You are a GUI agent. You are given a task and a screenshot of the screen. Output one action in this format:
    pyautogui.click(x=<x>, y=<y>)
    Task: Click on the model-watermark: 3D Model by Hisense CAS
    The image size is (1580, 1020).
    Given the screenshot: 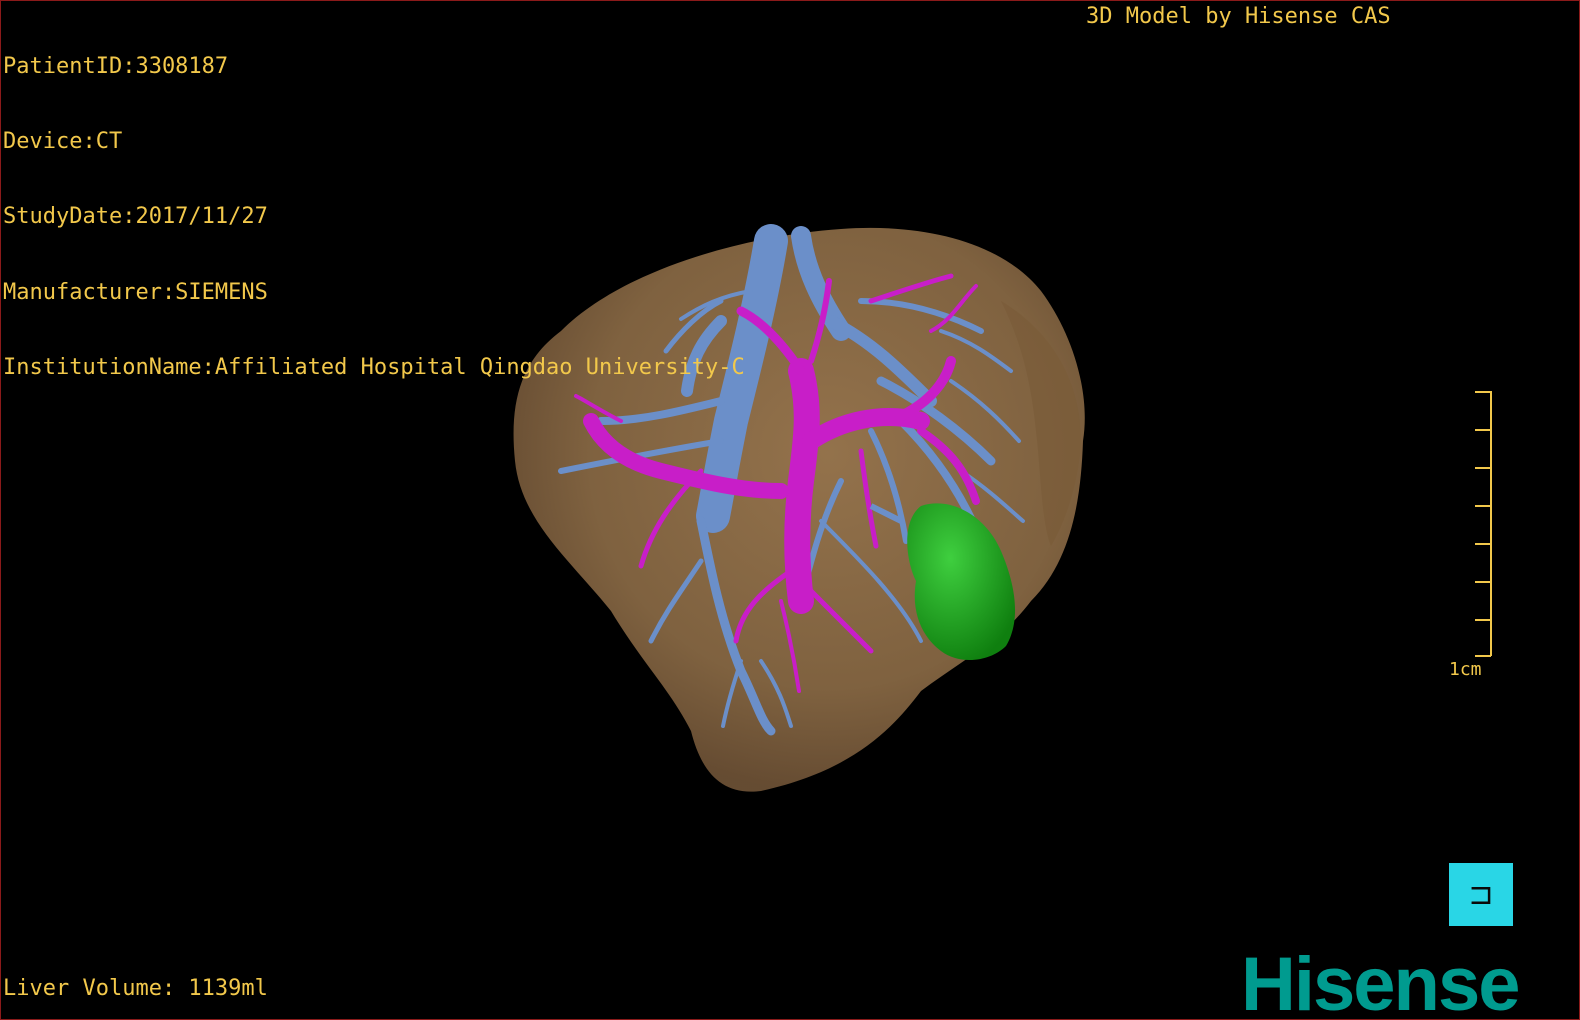 What is the action you would take?
    pyautogui.click(x=1238, y=16)
    